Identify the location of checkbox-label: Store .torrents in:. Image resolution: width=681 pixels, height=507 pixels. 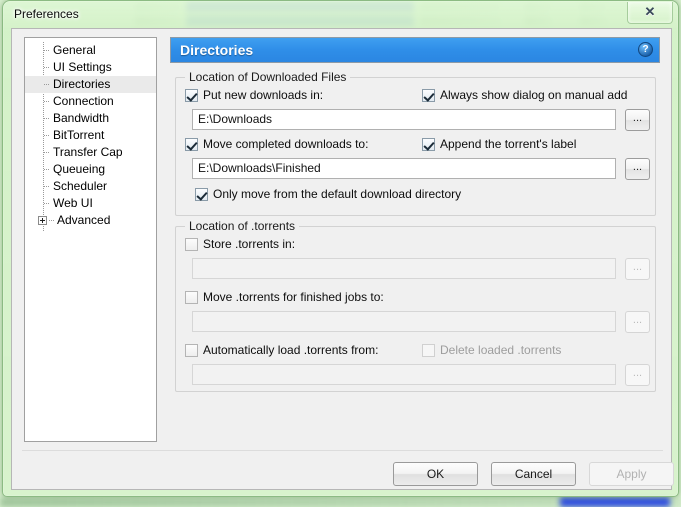
(249, 244).